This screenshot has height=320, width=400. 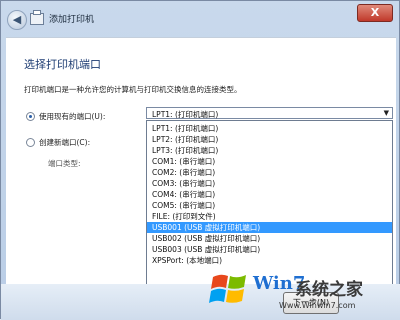 I want to click on watermark-logo: Win7 系统之家 Www.Winwin7.com, so click(x=304, y=291).